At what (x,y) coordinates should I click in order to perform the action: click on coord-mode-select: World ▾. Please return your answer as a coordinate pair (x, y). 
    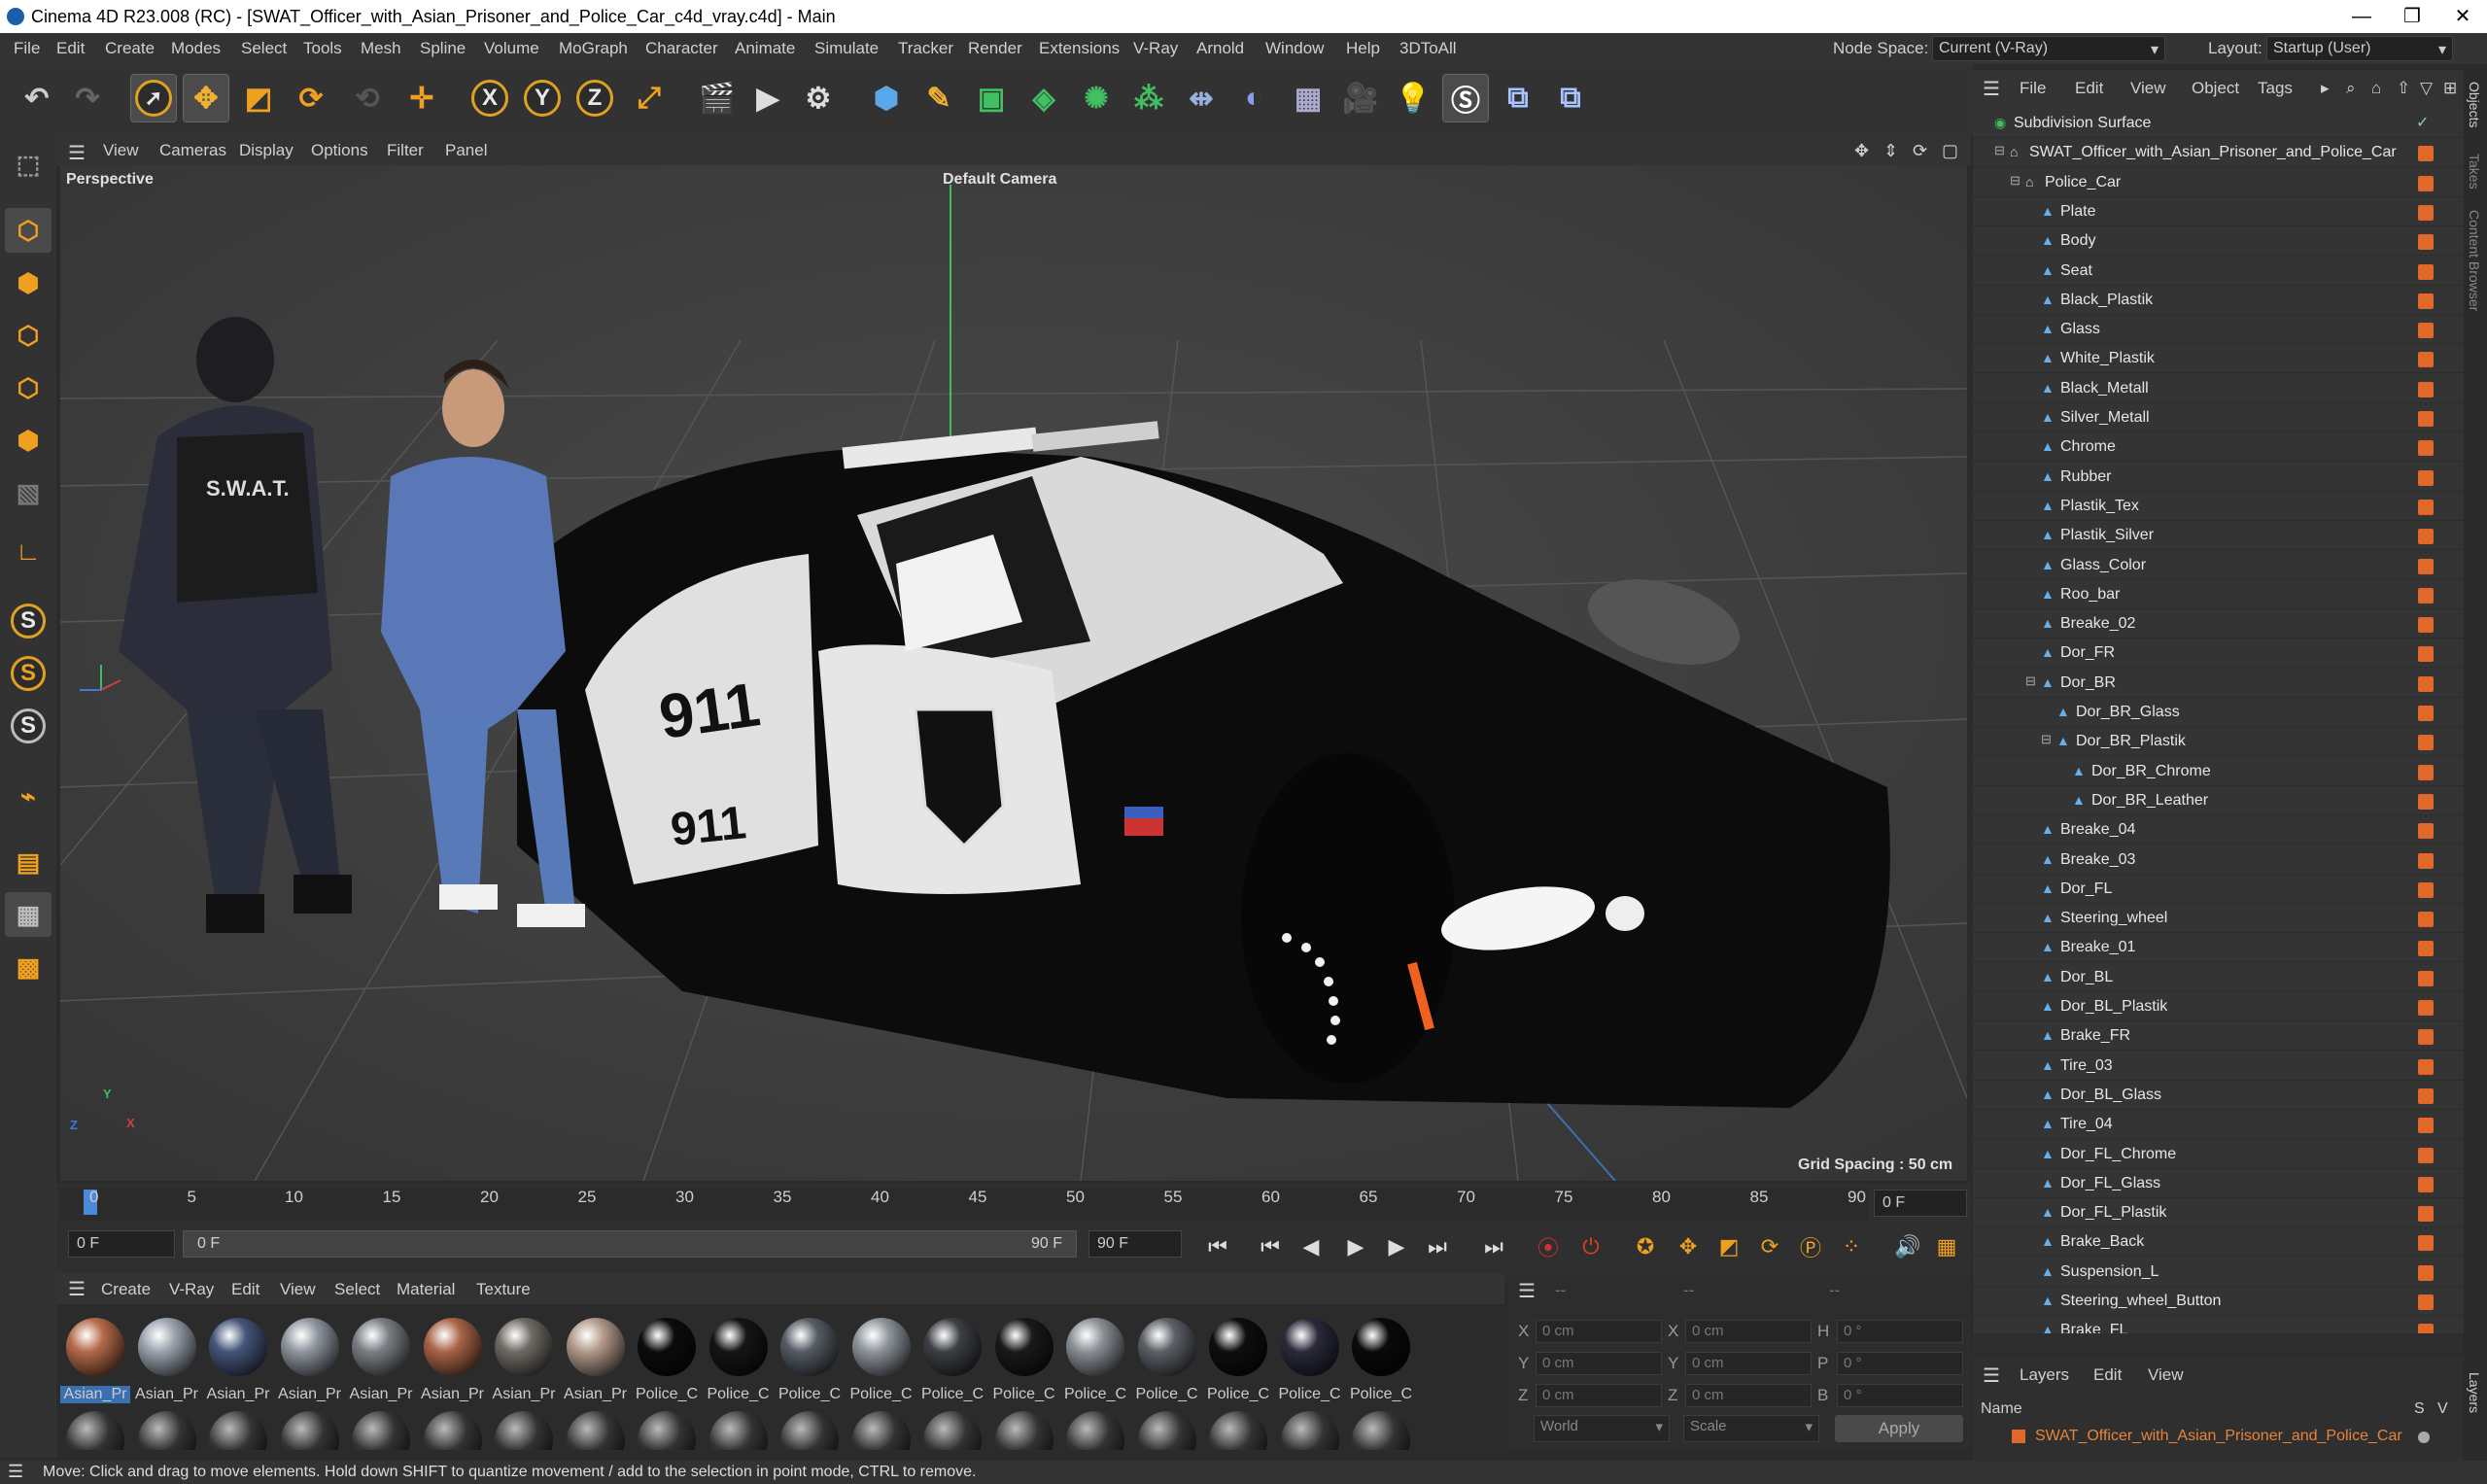
    Looking at the image, I should click on (1602, 1428).